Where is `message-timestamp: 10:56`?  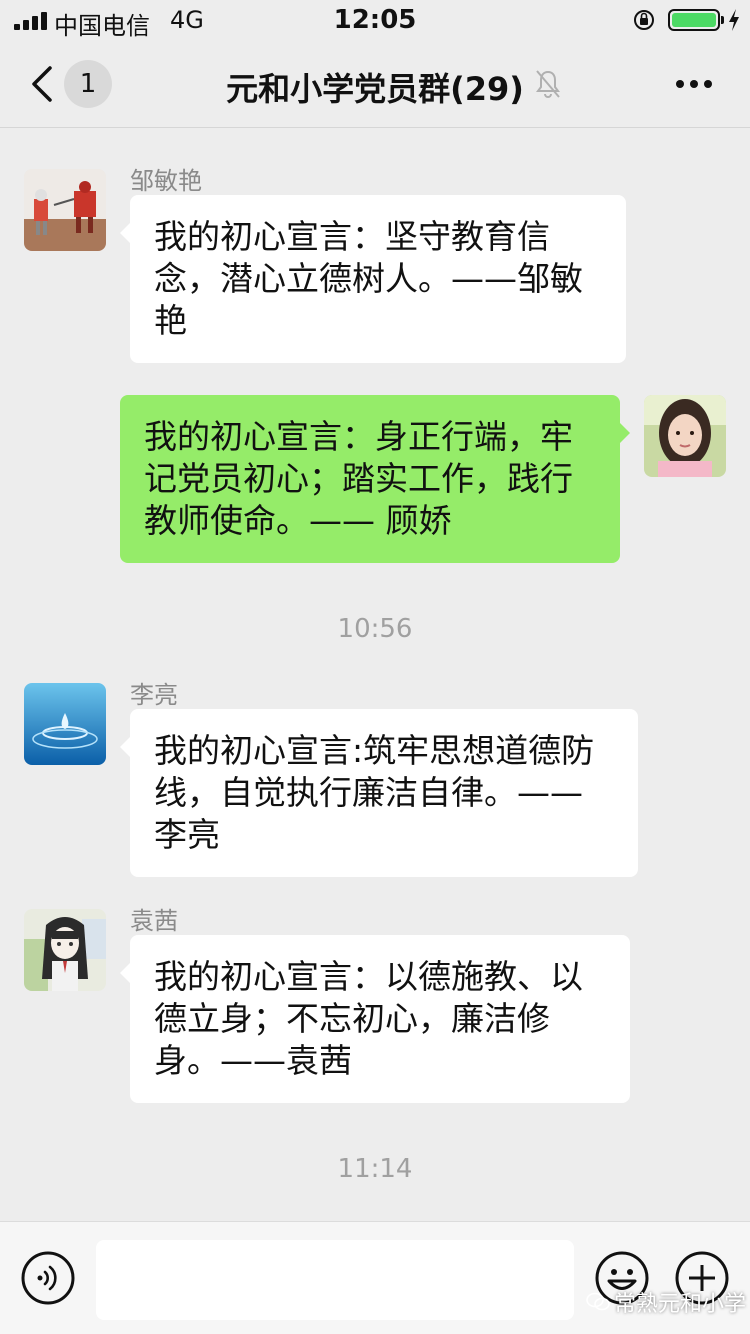 message-timestamp: 10:56 is located at coordinates (375, 629).